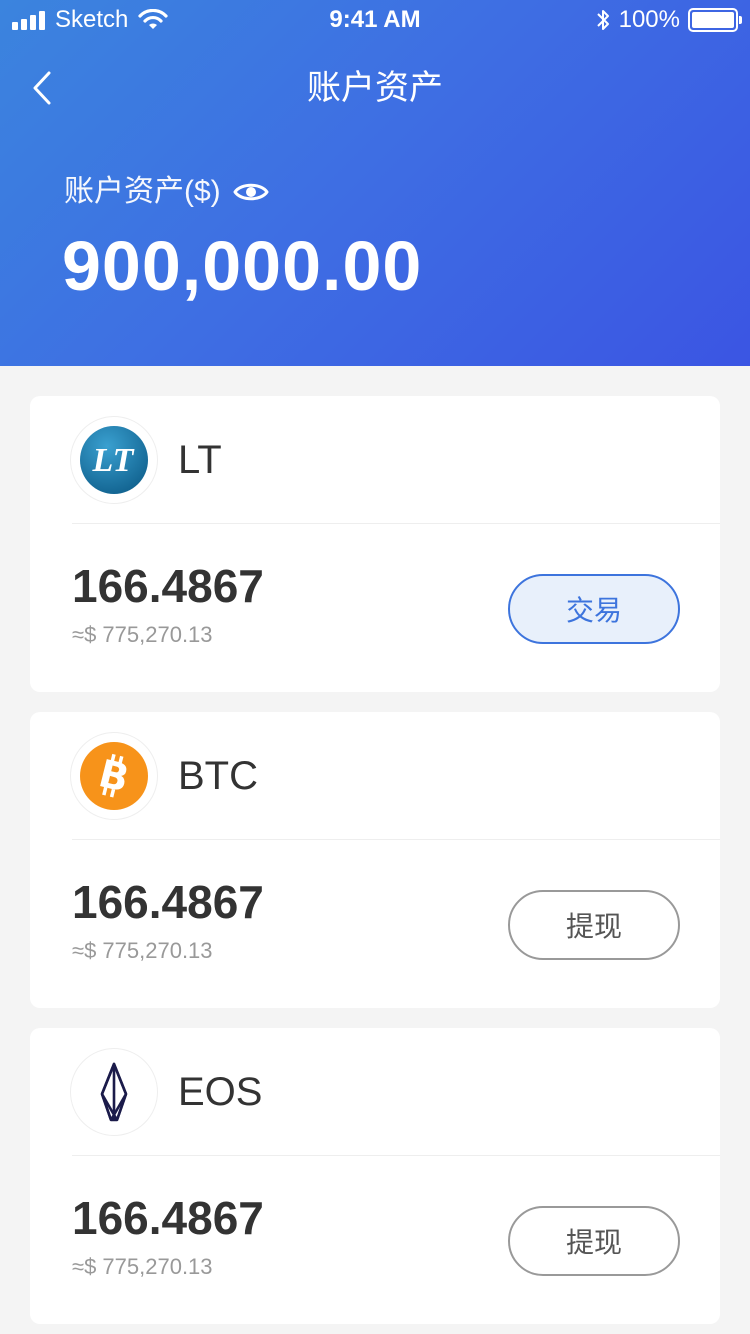 The image size is (750, 1334). I want to click on asset-label-row: 账户资产($), so click(166, 192).